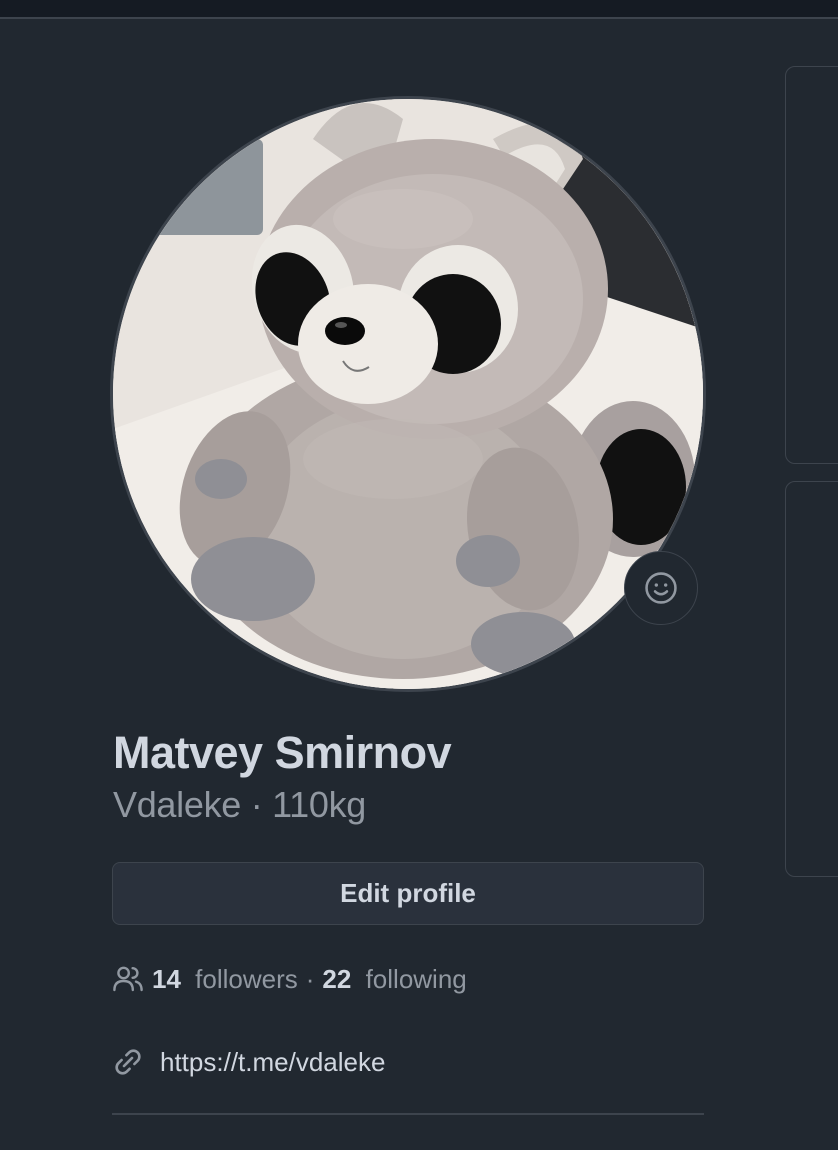  Describe the element at coordinates (408, 1114) in the screenshot. I see `section-divider` at that location.